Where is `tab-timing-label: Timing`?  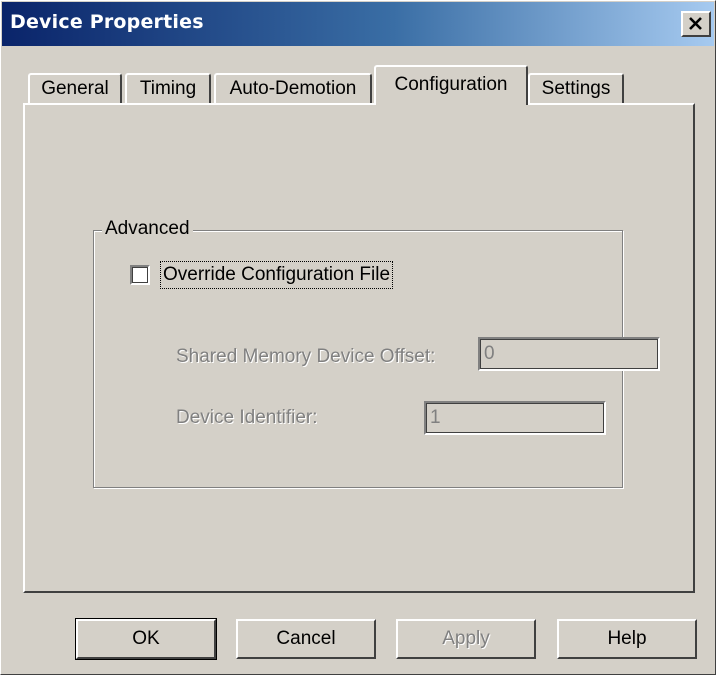 tab-timing-label: Timing is located at coordinates (168, 88).